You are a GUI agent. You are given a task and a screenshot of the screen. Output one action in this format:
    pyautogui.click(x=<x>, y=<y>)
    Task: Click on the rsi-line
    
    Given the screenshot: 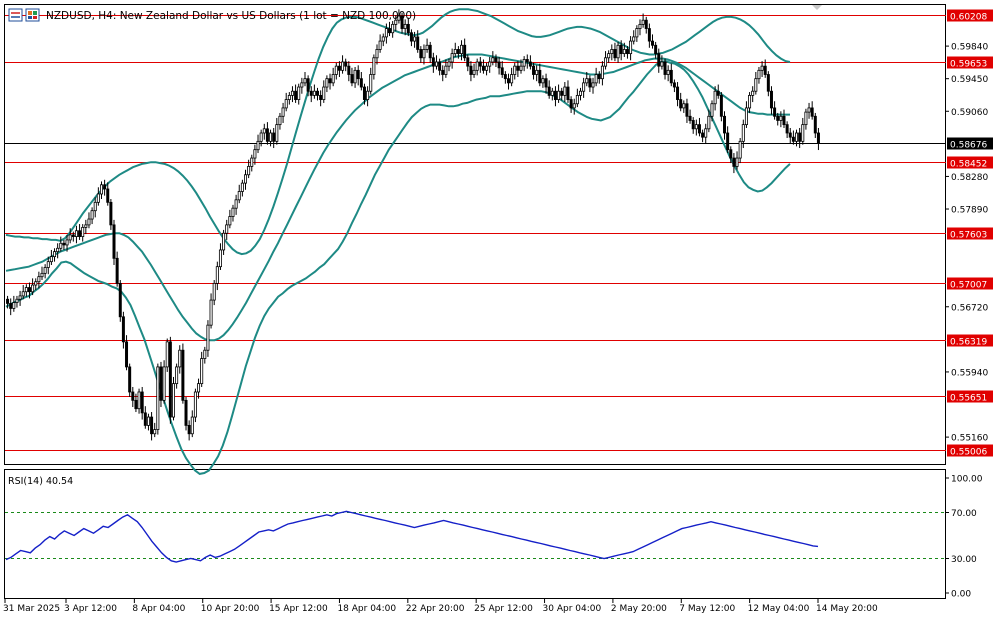 What is the action you would take?
    pyautogui.click(x=412, y=536)
    